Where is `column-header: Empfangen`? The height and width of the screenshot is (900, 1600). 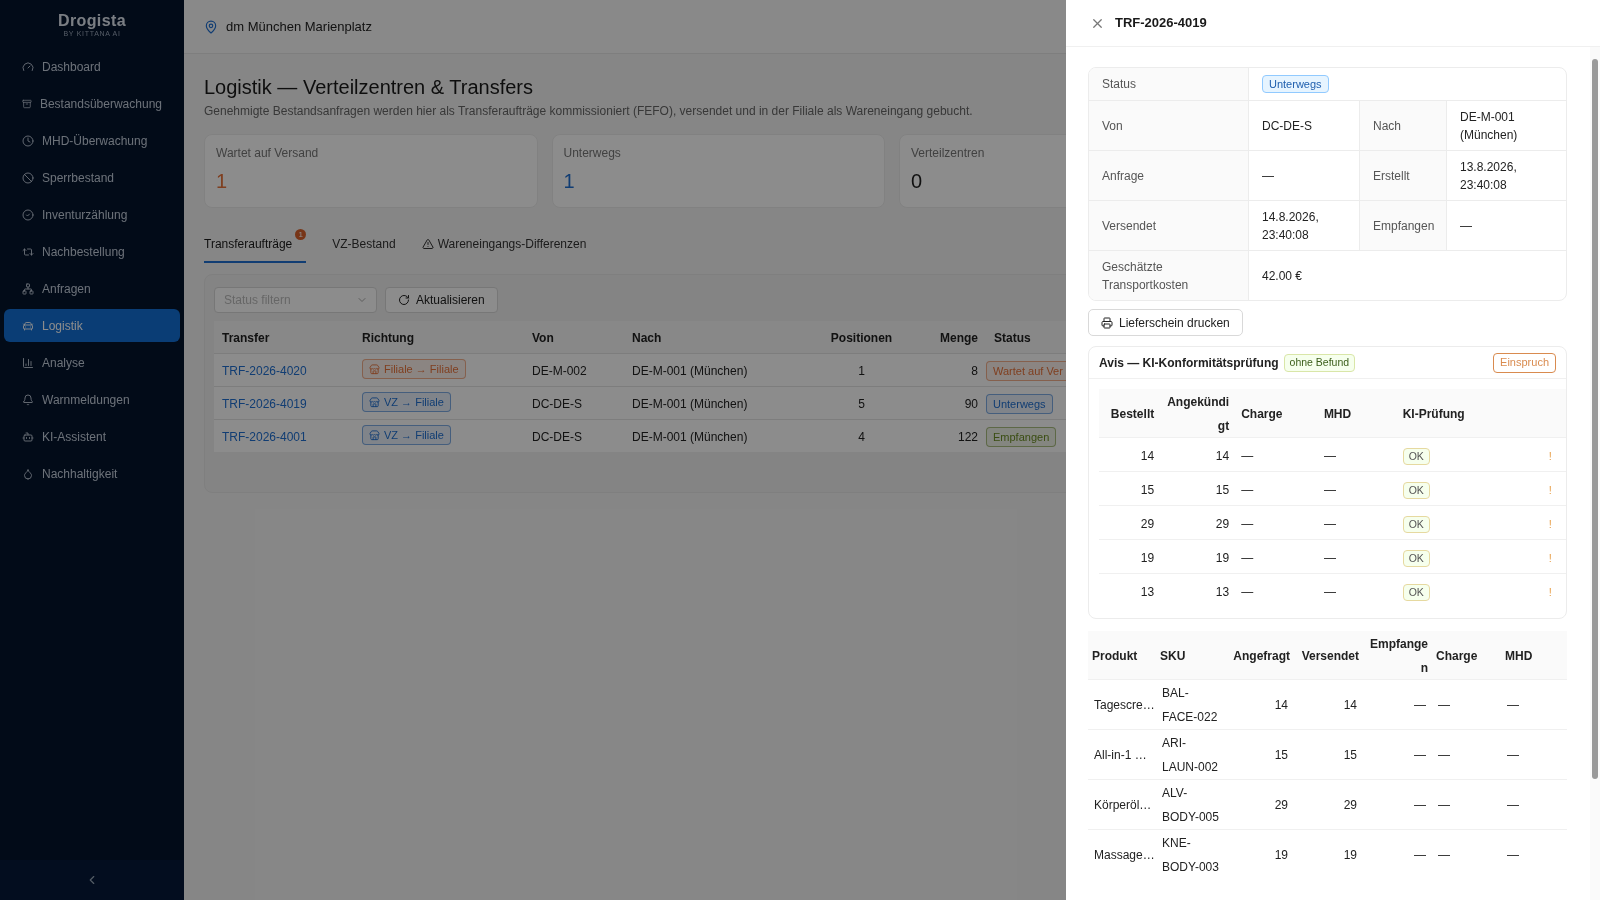 column-header: Empfangen is located at coordinates (1399, 655).